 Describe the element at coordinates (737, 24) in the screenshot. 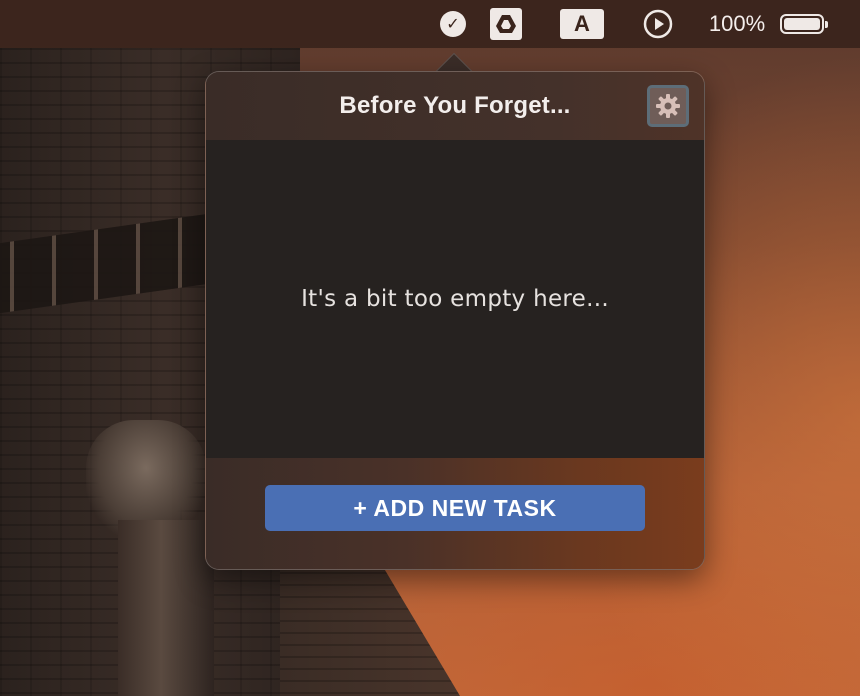

I see `battery-percentage: 100%` at that location.